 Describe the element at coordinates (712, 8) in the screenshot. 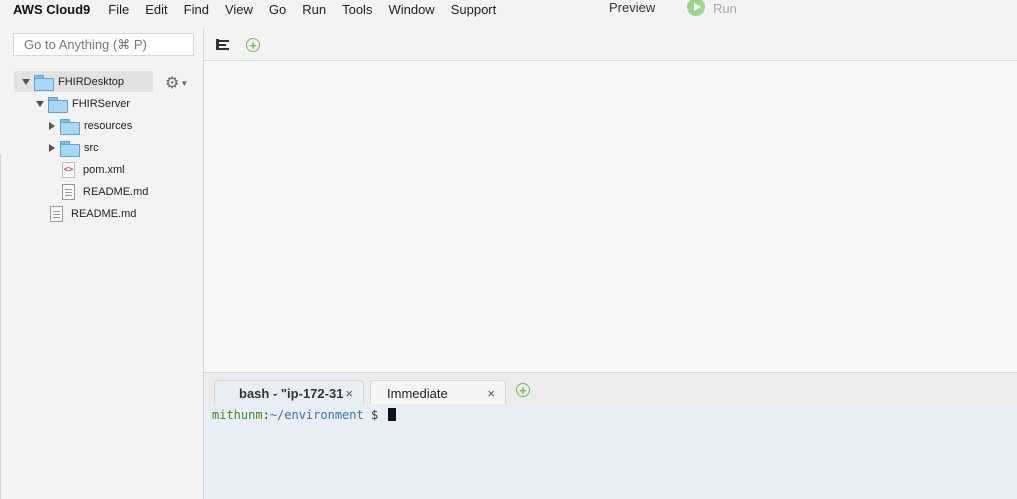

I see `run-button: Run` at that location.